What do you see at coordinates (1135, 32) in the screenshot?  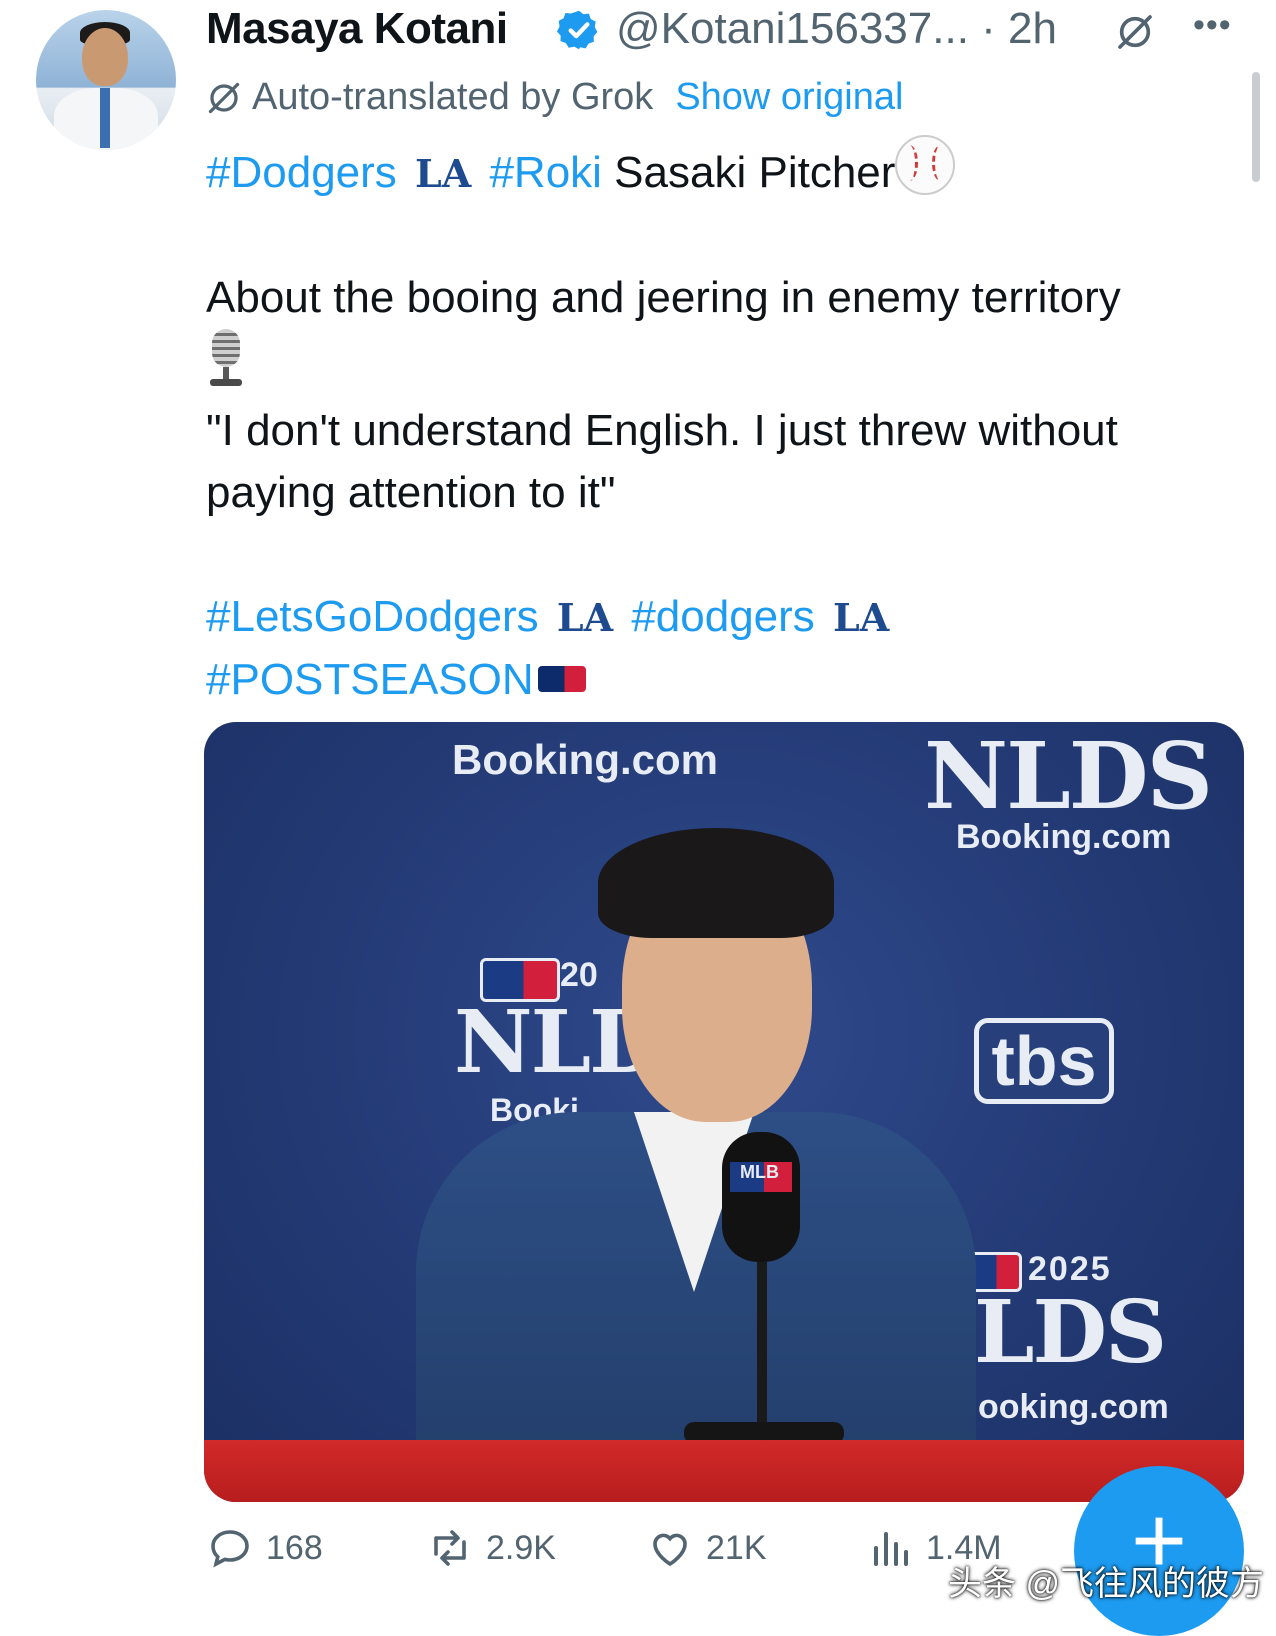 I see `grok-icon` at bounding box center [1135, 32].